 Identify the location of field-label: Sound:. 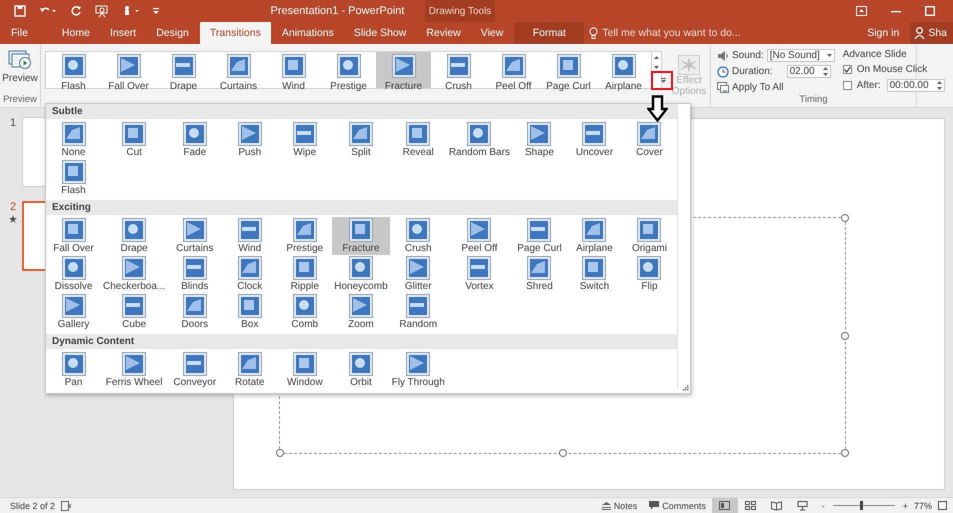
(748, 55).